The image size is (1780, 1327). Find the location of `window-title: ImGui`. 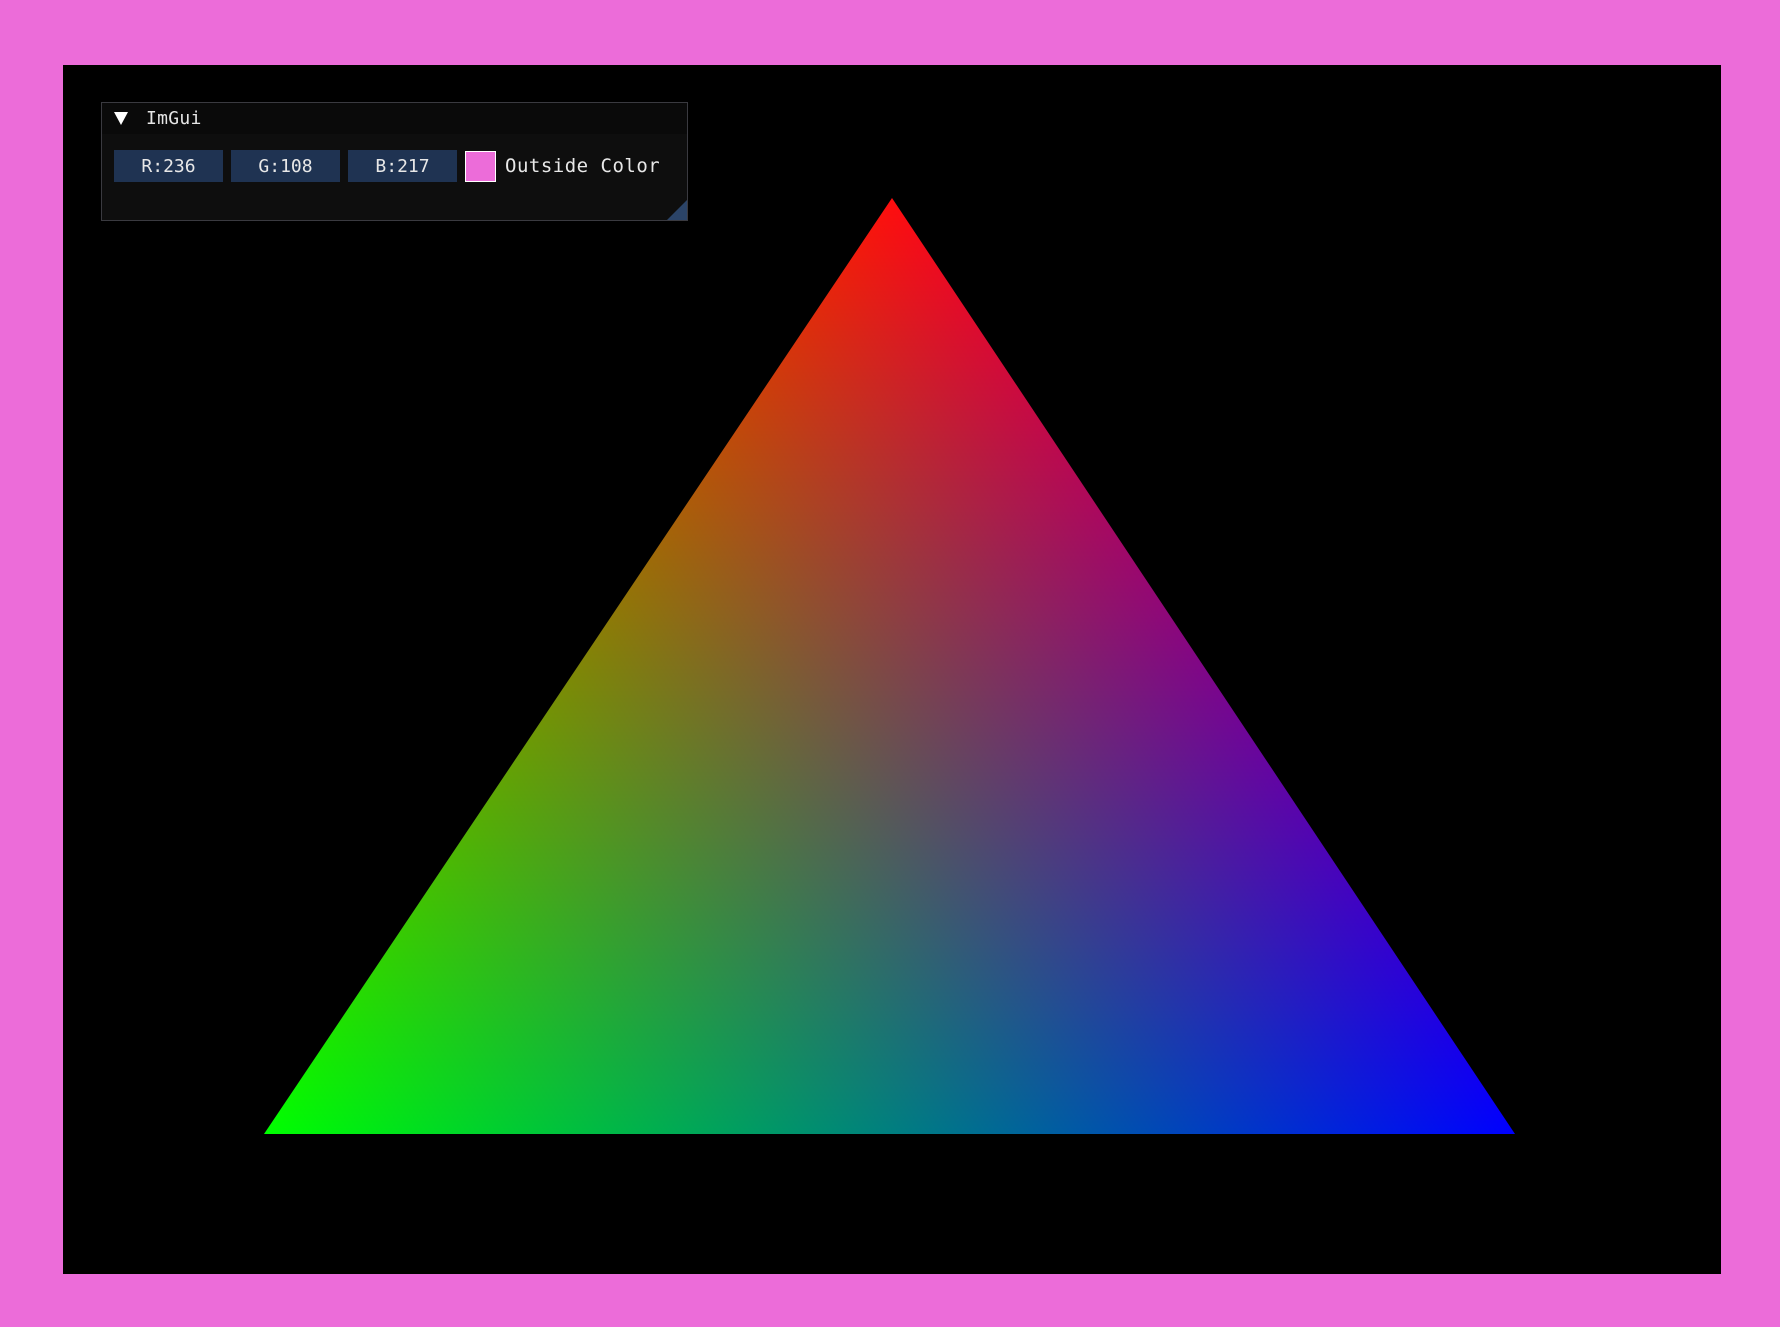

window-title: ImGui is located at coordinates (174, 118).